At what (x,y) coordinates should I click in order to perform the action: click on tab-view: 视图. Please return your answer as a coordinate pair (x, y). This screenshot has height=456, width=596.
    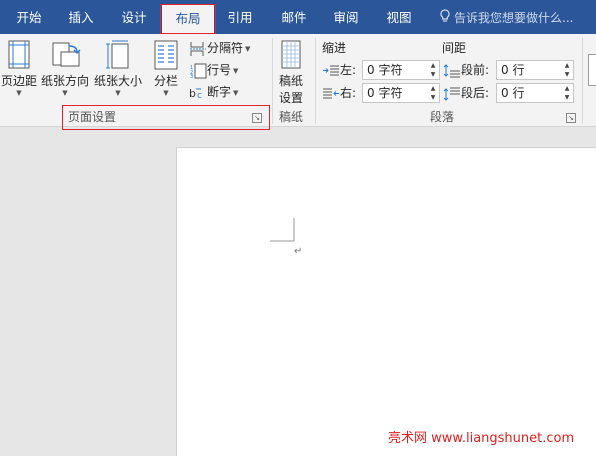
    Looking at the image, I should click on (399, 17).